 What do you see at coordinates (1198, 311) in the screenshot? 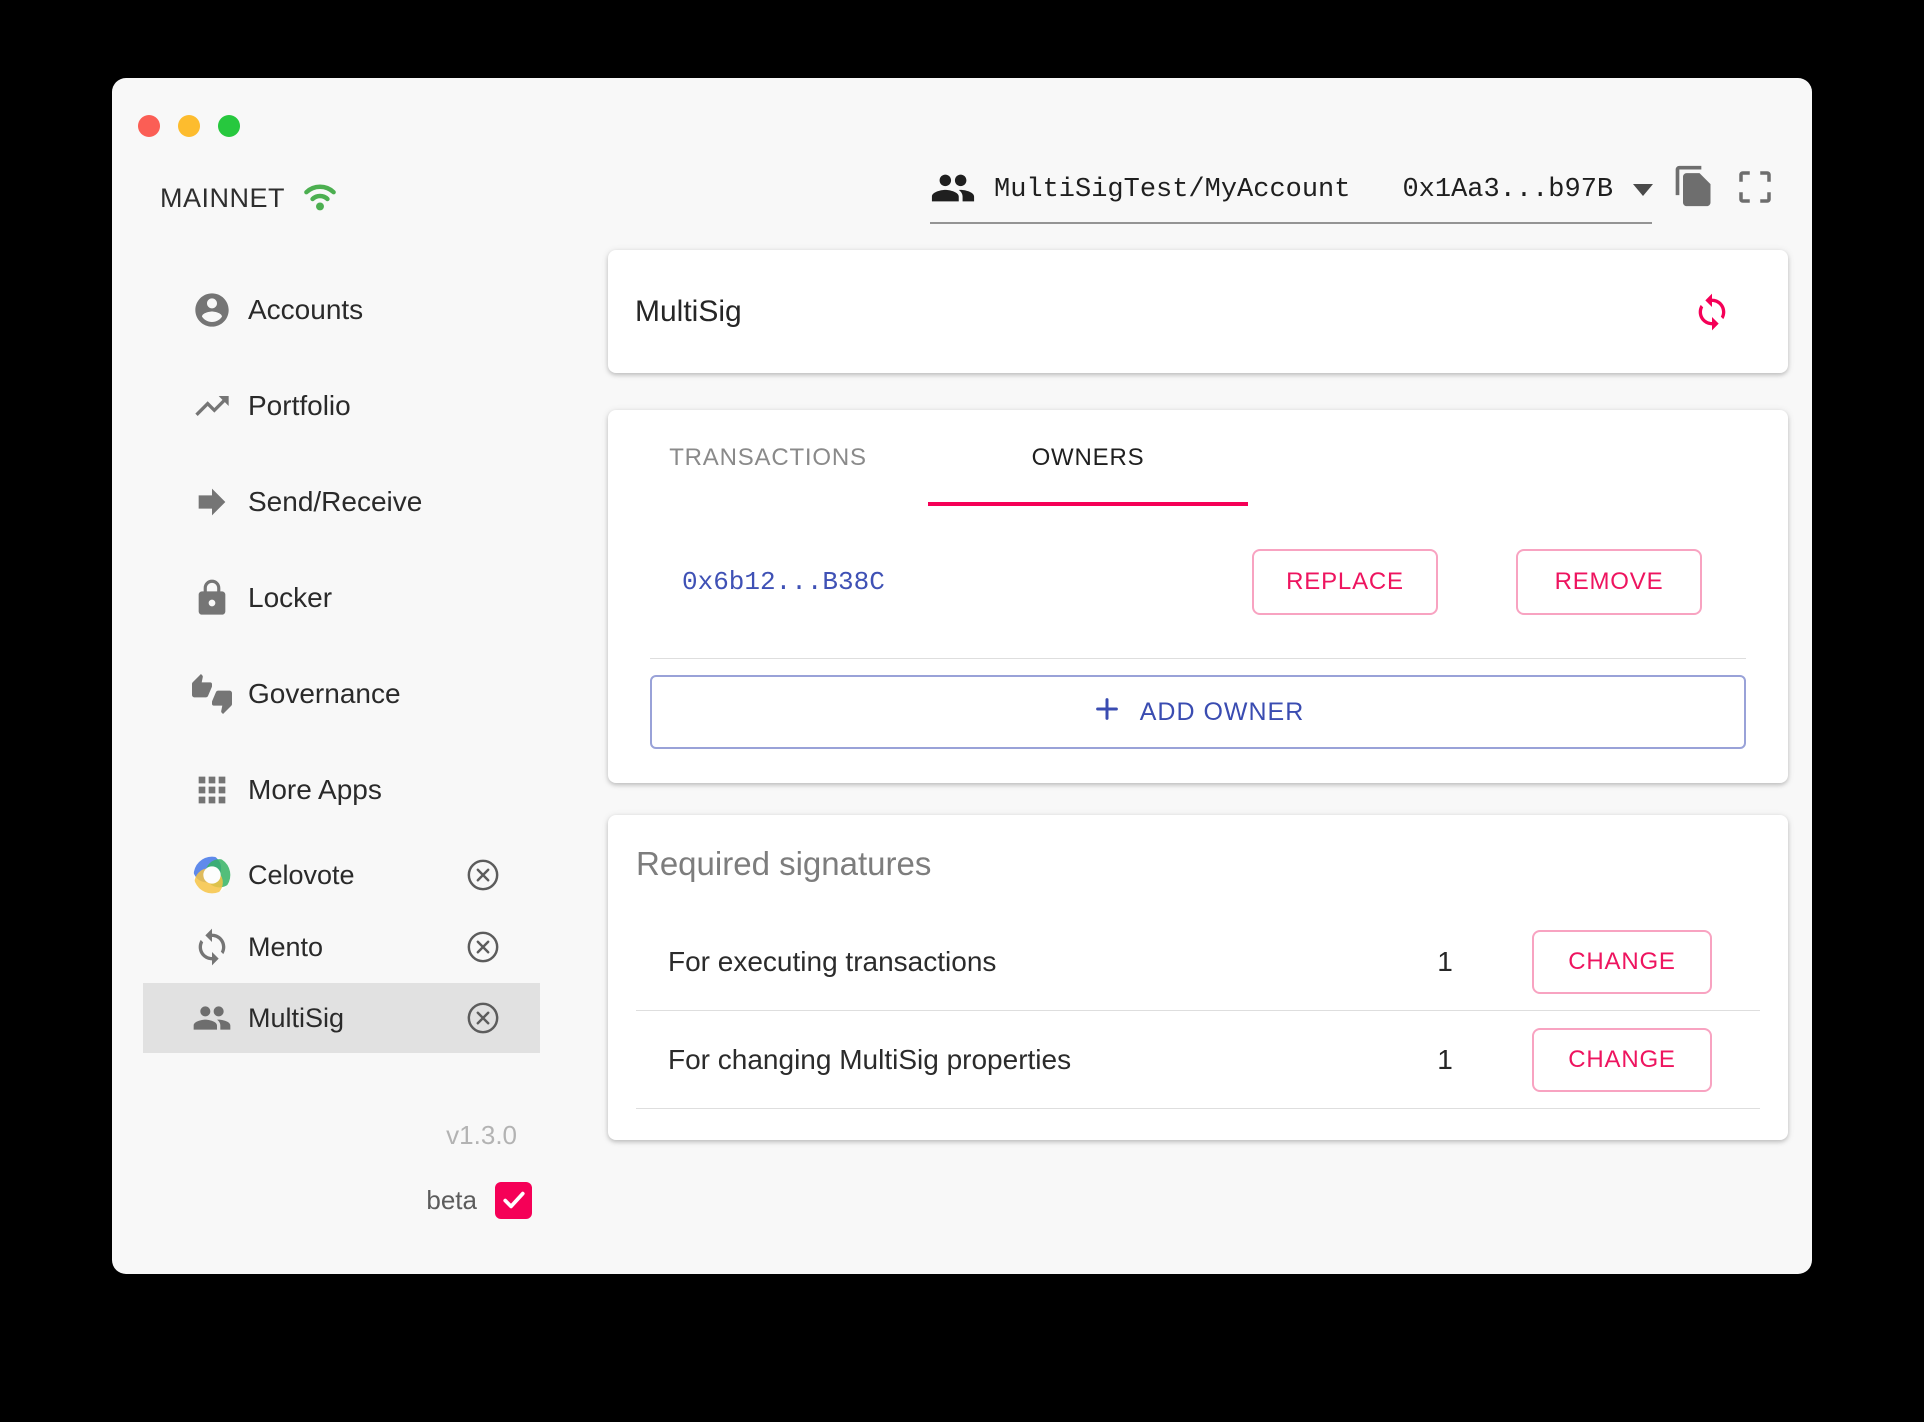
I see `multisig-header-card: MultiSig` at bounding box center [1198, 311].